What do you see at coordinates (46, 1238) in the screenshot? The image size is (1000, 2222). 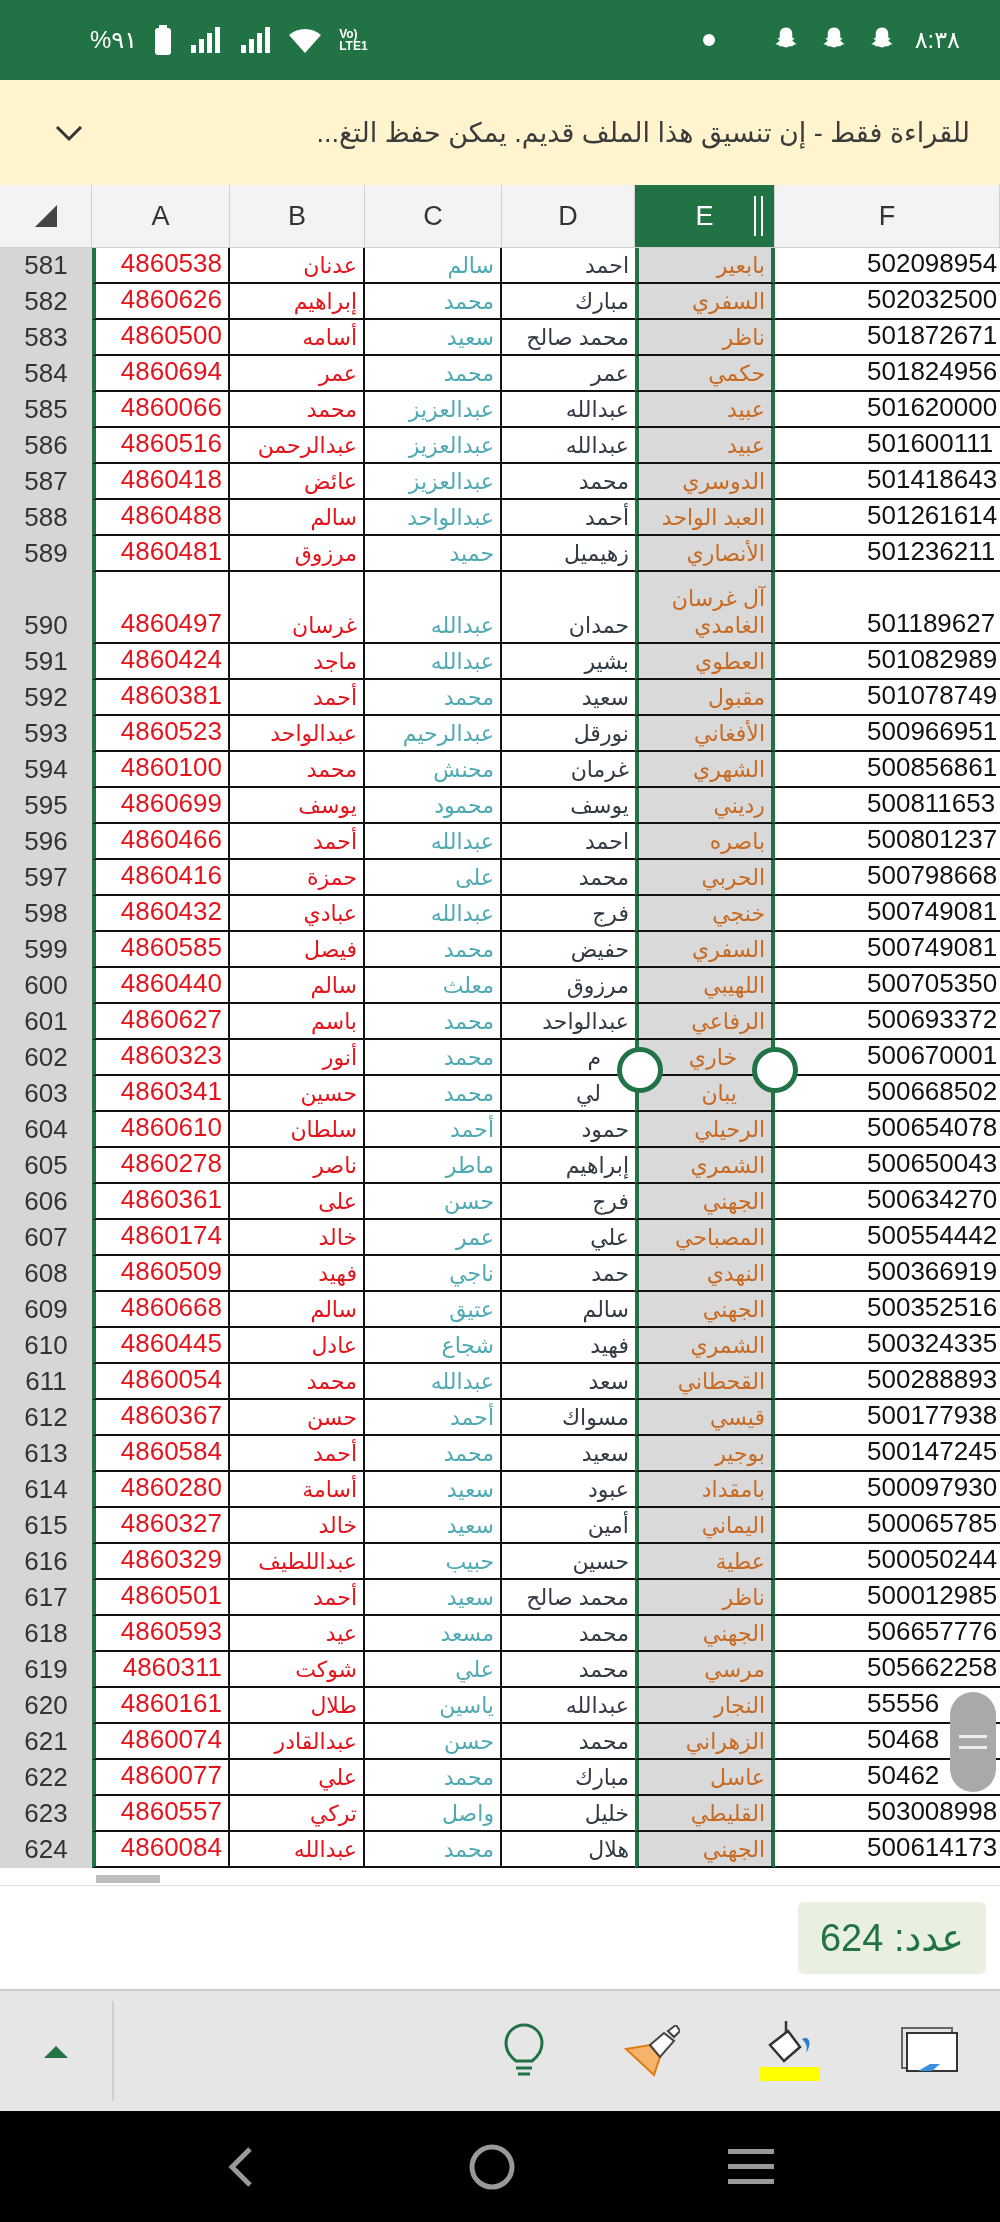 I see `row-header: 607` at bounding box center [46, 1238].